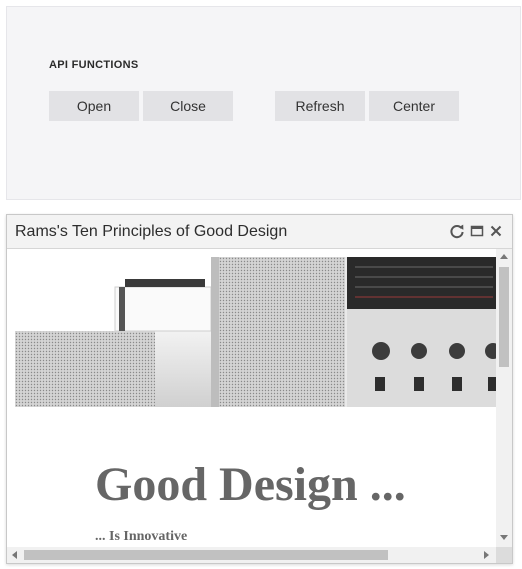  I want to click on refresh-button: Refresh, so click(320, 106).